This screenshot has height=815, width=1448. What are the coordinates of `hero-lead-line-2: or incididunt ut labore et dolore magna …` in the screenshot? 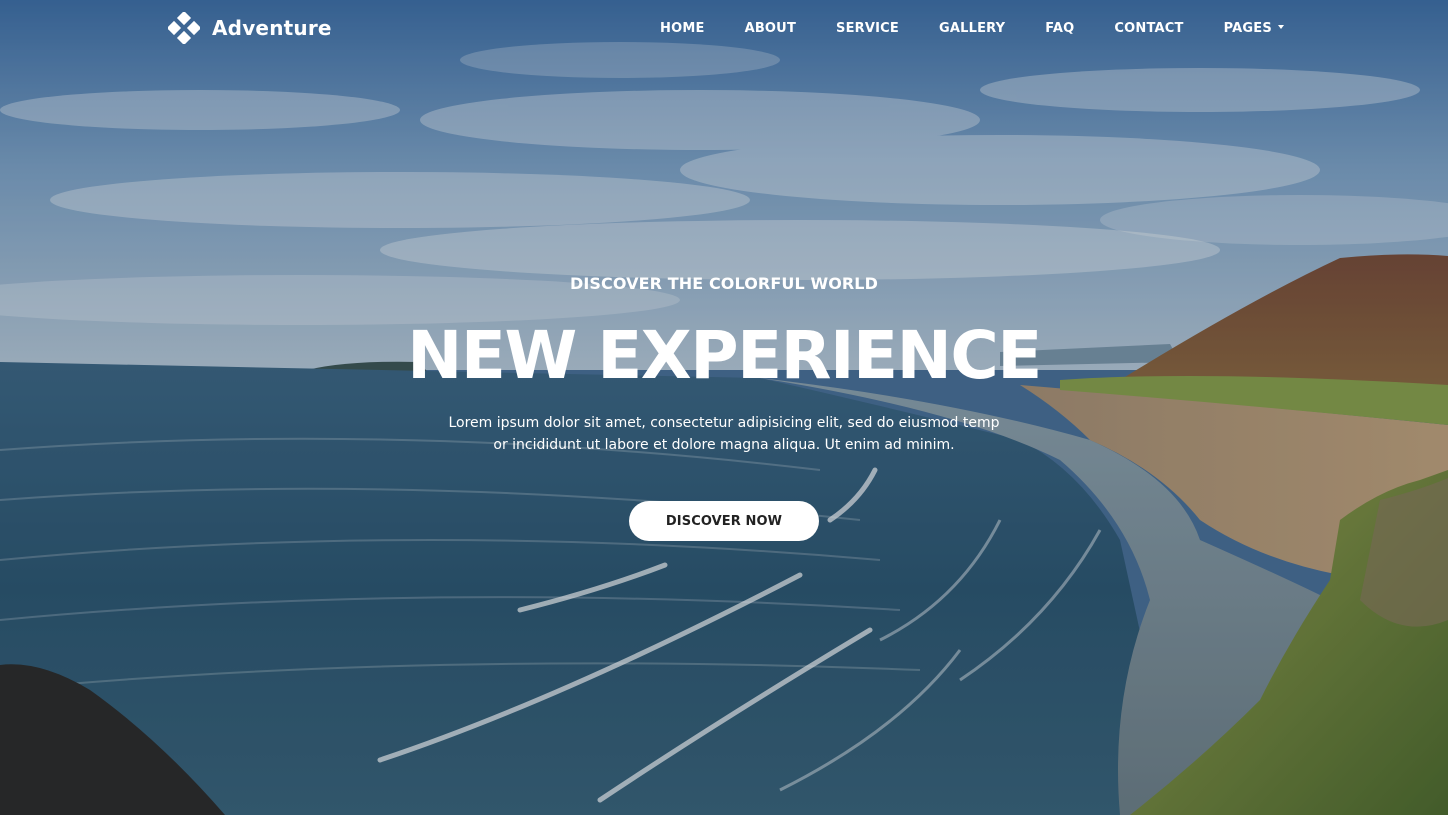 It's located at (724, 445).